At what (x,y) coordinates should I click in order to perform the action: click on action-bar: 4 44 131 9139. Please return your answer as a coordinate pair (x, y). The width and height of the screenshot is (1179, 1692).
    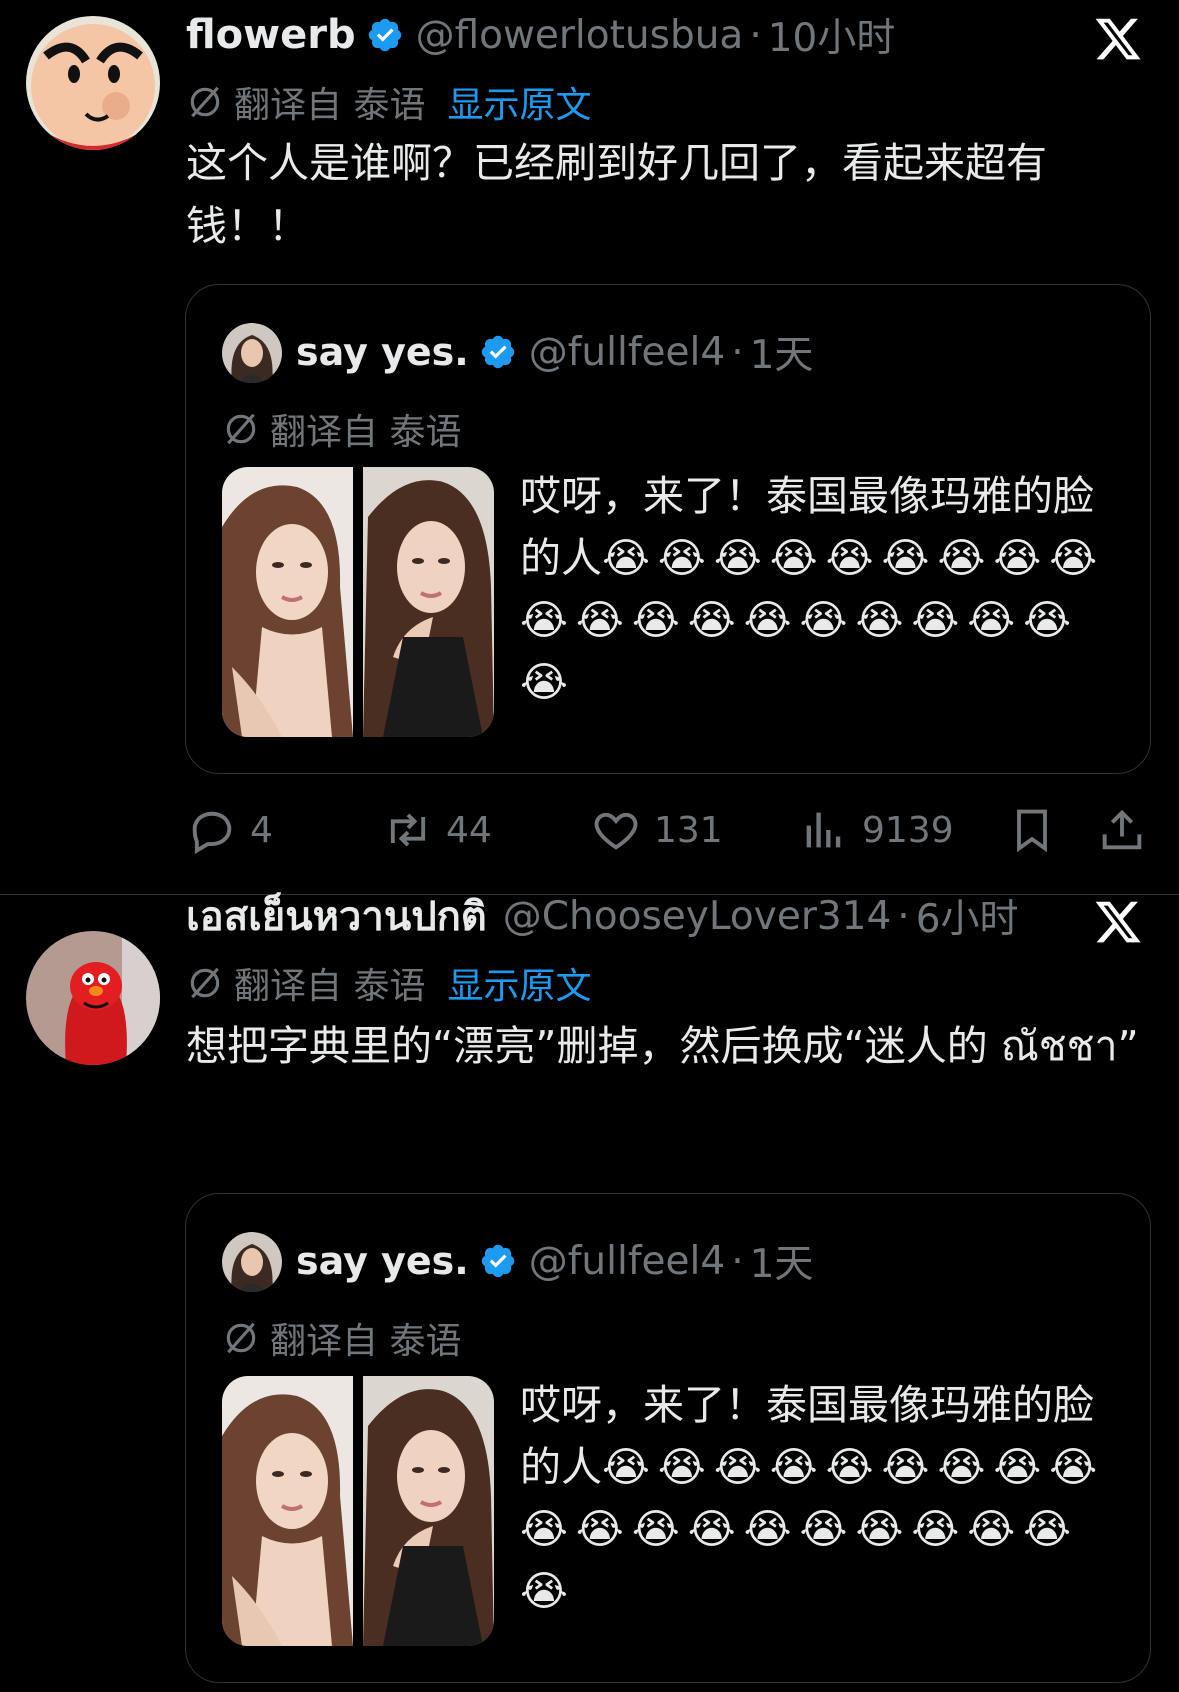
    Looking at the image, I should click on (666, 830).